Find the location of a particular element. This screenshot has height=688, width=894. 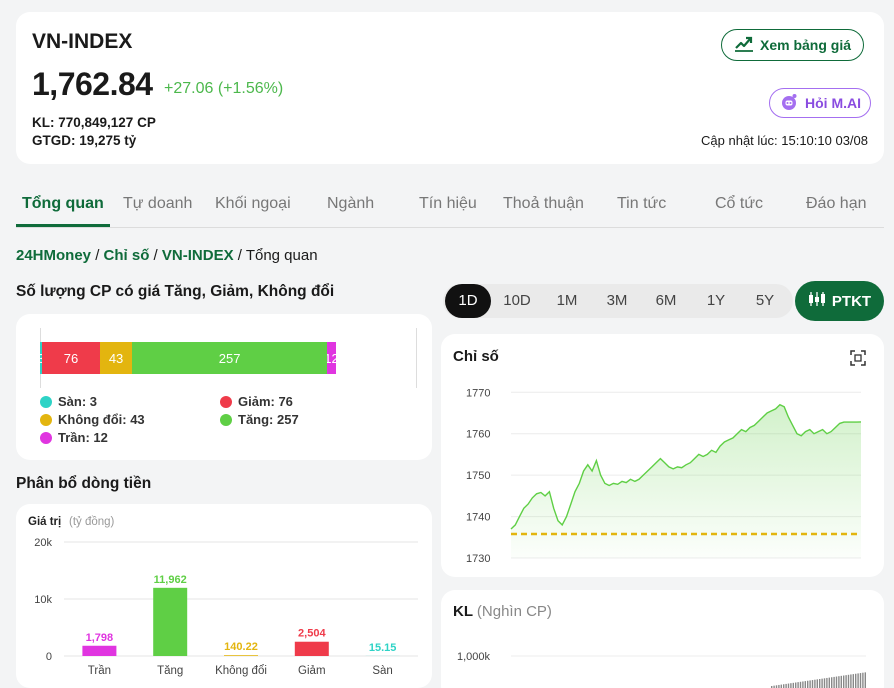

breadcrumb-current: Tổng quan is located at coordinates (281, 255).